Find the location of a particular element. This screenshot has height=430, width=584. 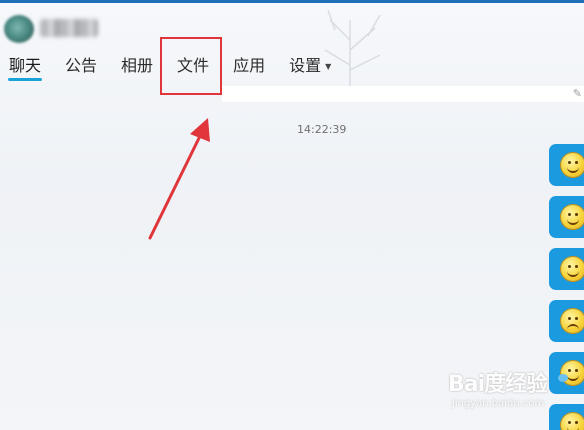

tab-apps: 应用 is located at coordinates (249, 69).